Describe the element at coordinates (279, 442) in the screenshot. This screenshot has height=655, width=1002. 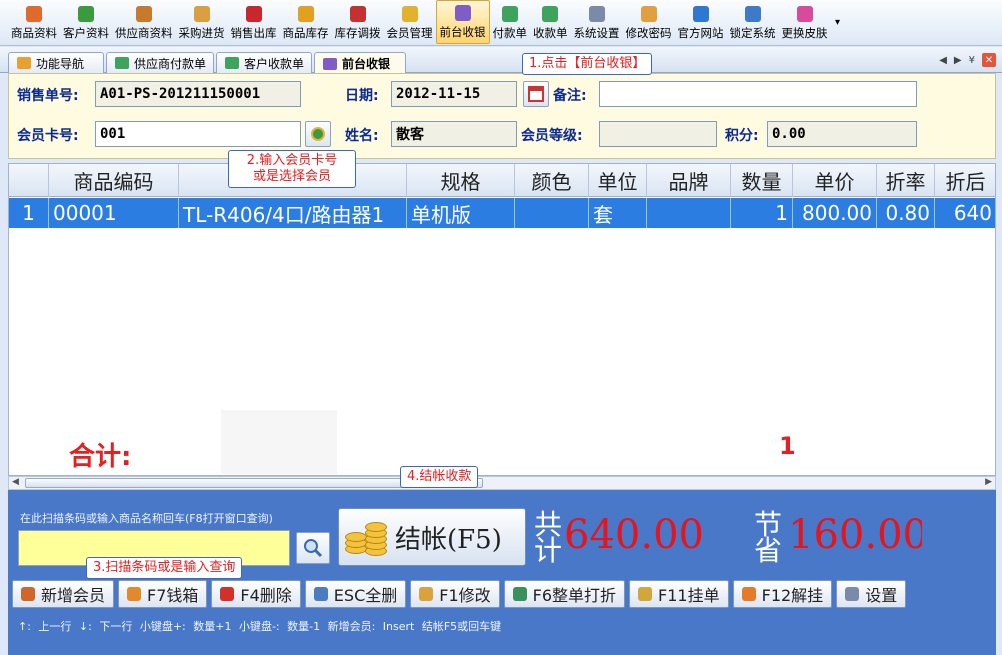
I see `blank-area` at that location.